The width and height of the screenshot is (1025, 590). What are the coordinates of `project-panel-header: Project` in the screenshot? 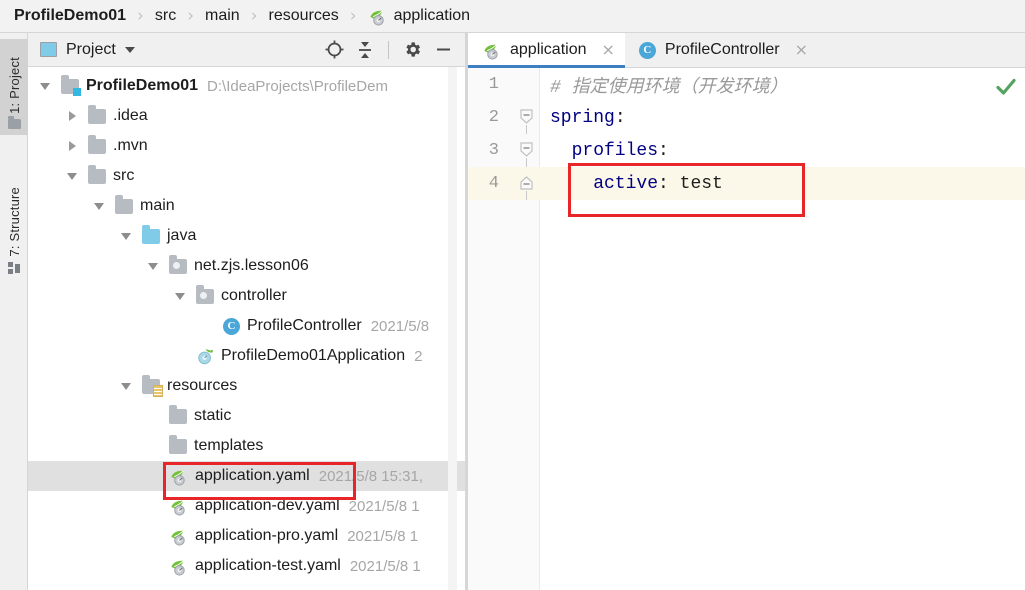 It's located at (246, 50).